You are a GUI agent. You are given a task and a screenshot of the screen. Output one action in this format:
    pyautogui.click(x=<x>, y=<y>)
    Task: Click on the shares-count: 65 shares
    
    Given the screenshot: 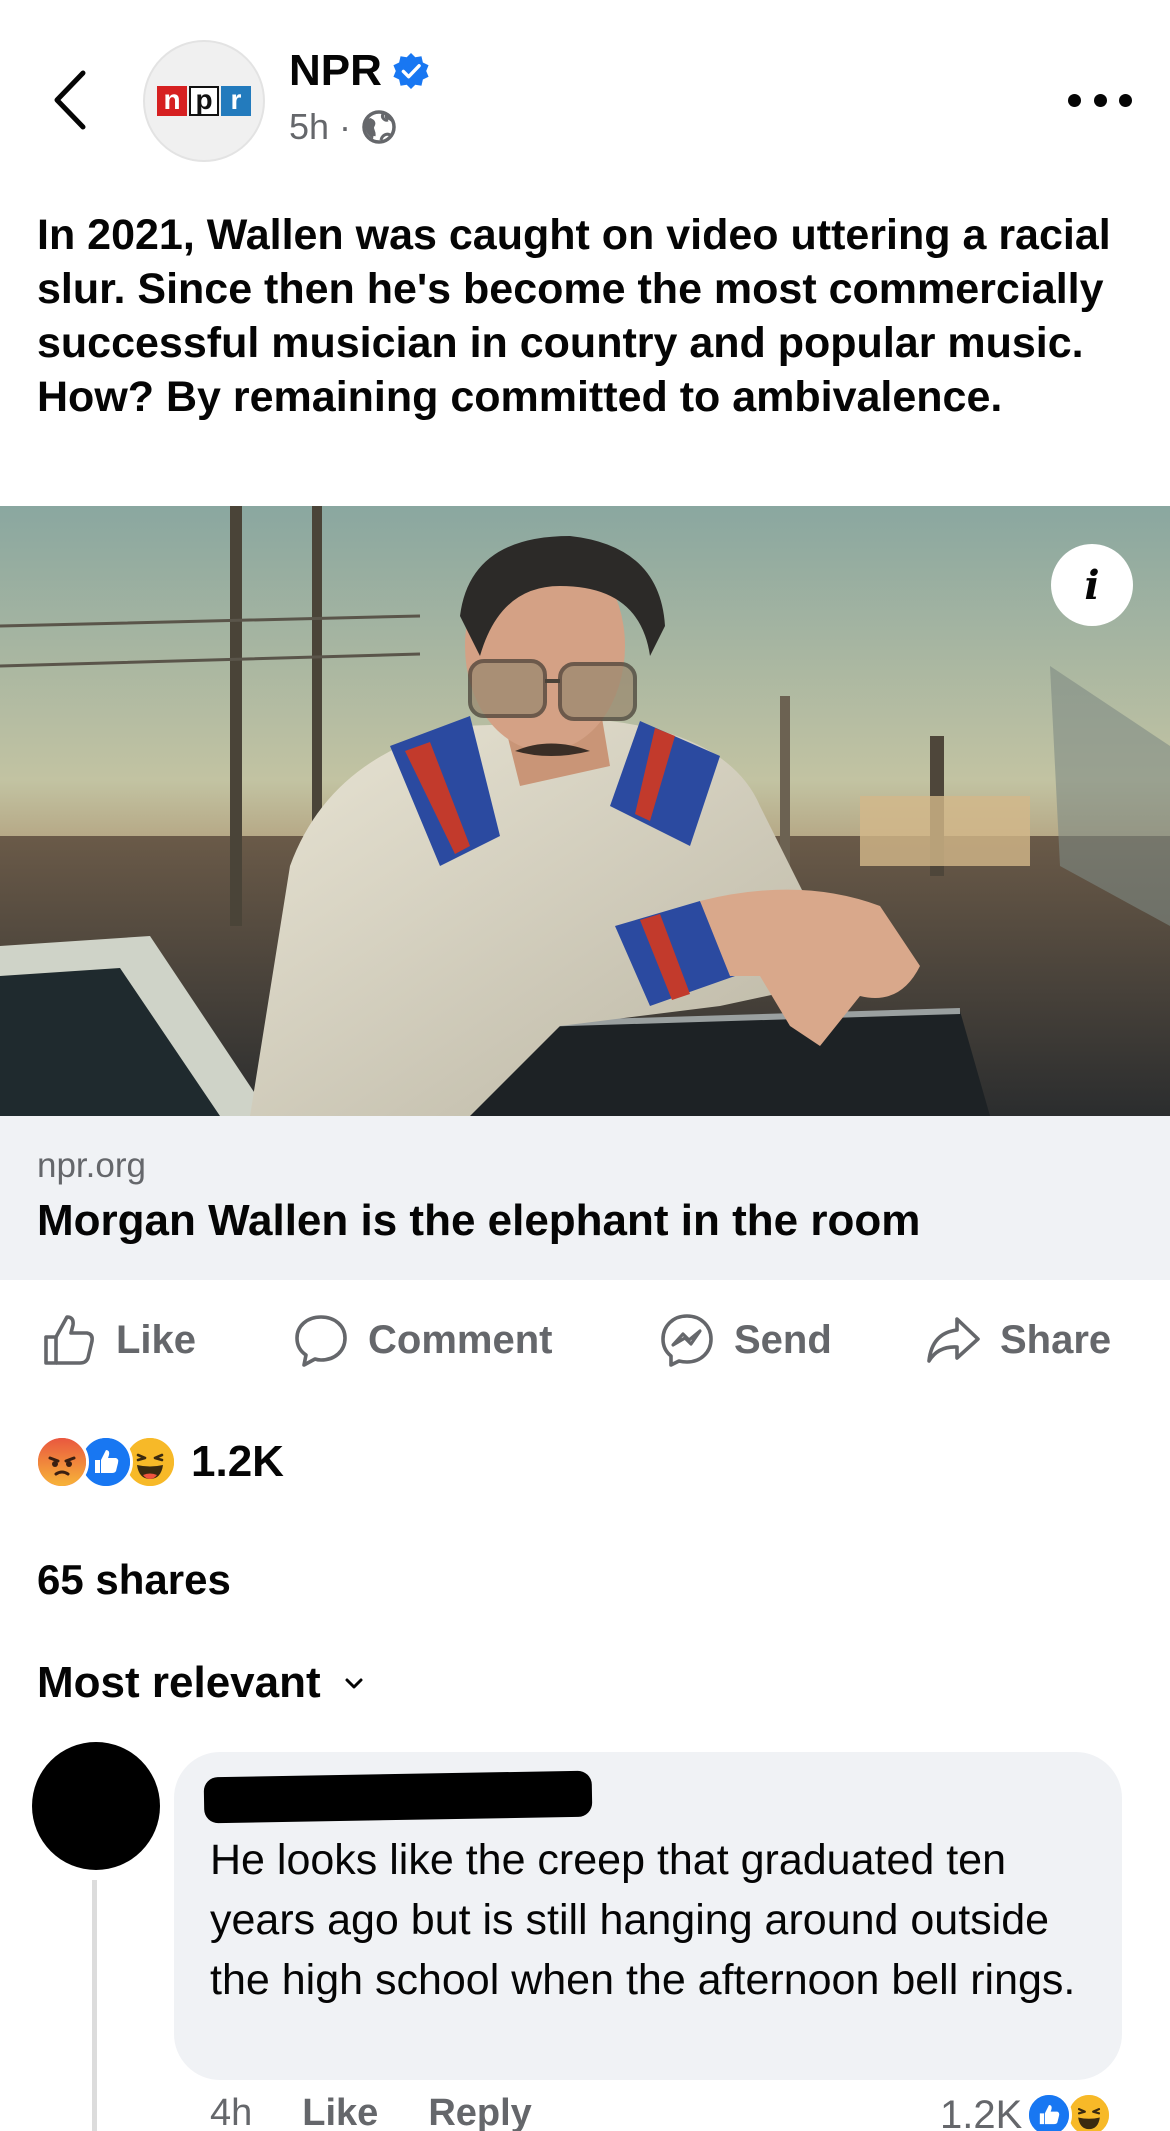 What is the action you would take?
    pyautogui.click(x=134, y=1580)
    